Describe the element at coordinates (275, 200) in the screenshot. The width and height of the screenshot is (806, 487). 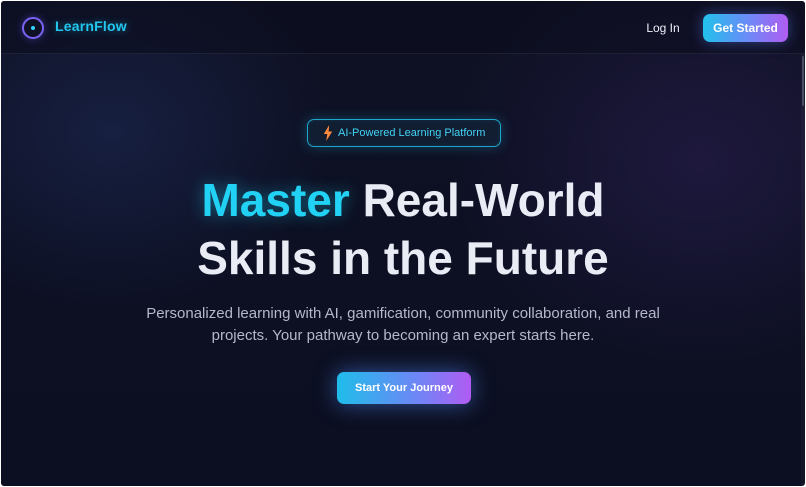
I see `headline-accent-word: Master` at that location.